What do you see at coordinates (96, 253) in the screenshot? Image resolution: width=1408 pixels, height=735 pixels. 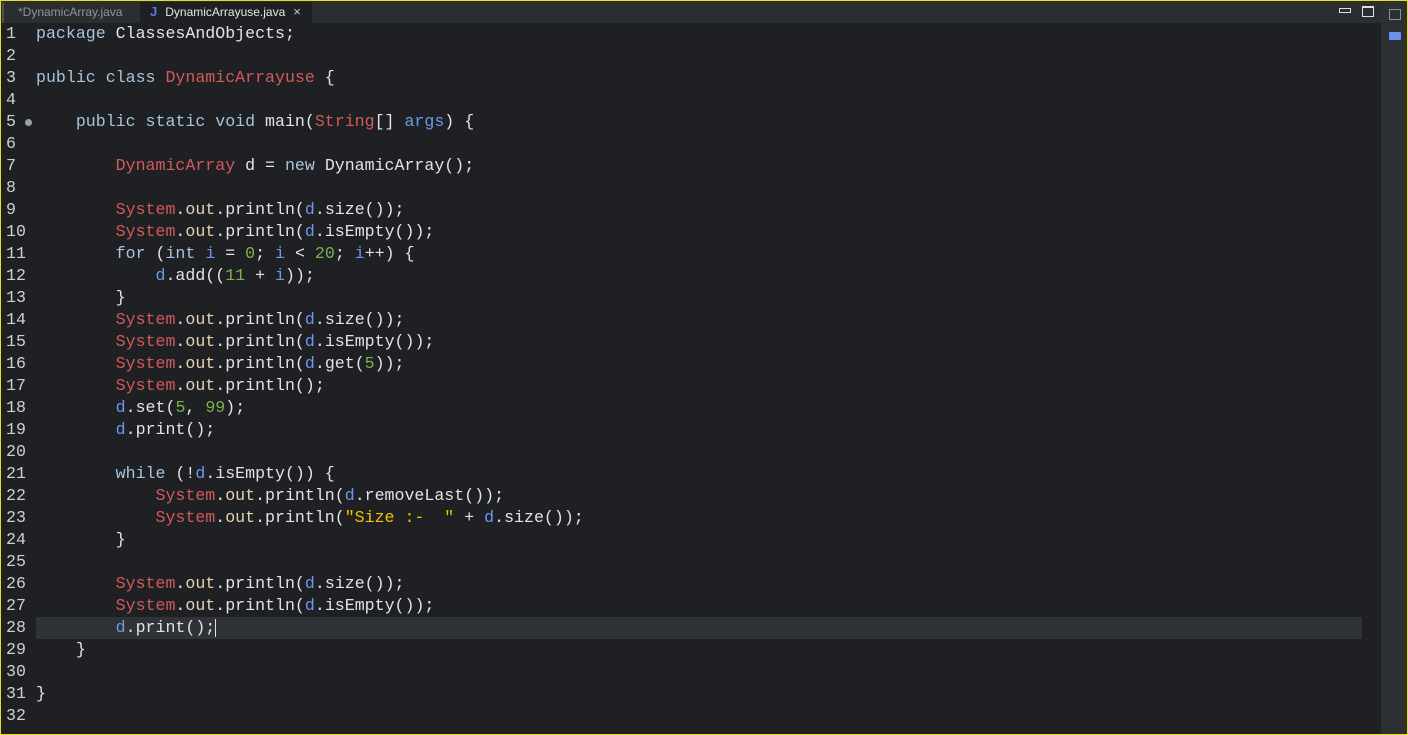 I see `code-token: for` at bounding box center [96, 253].